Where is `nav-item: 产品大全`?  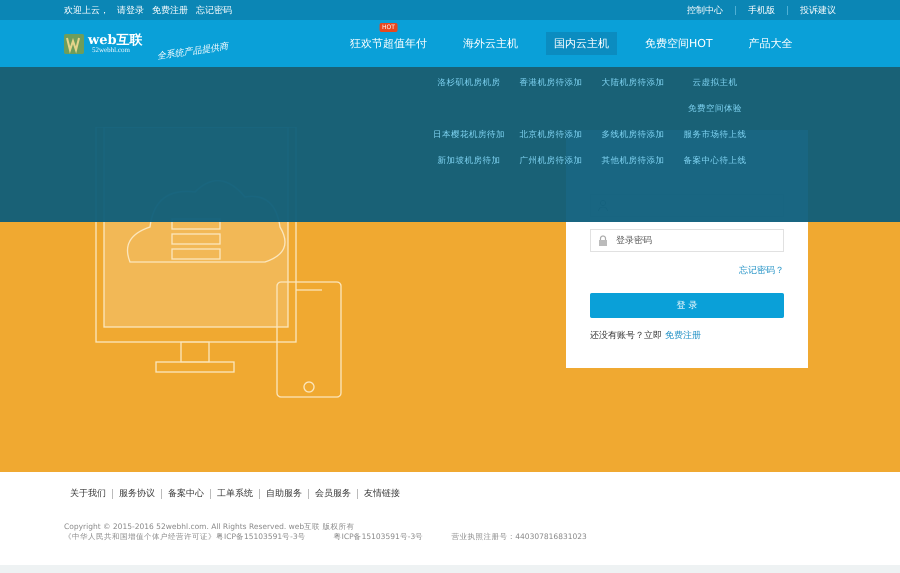
nav-item: 产品大全 is located at coordinates (770, 43).